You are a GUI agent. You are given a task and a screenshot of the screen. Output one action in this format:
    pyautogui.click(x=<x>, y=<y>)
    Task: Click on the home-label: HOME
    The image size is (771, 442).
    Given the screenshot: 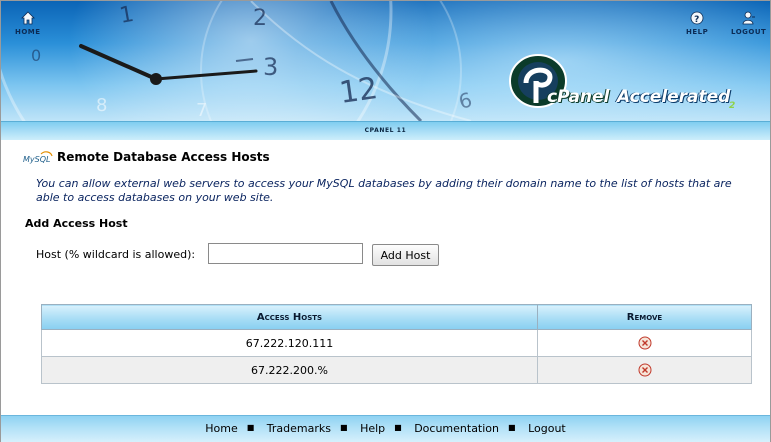 What is the action you would take?
    pyautogui.click(x=28, y=32)
    